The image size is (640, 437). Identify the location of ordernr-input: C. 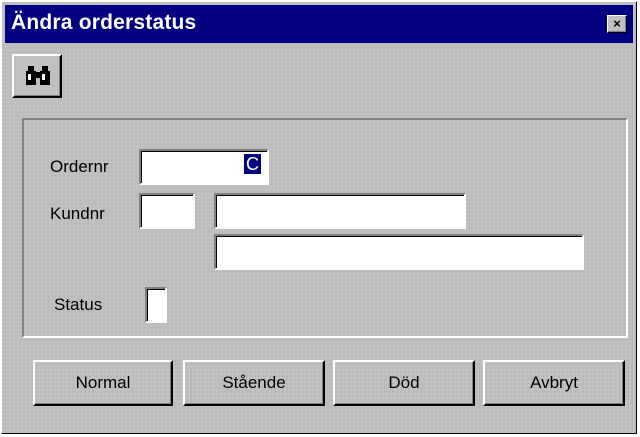
(204, 167).